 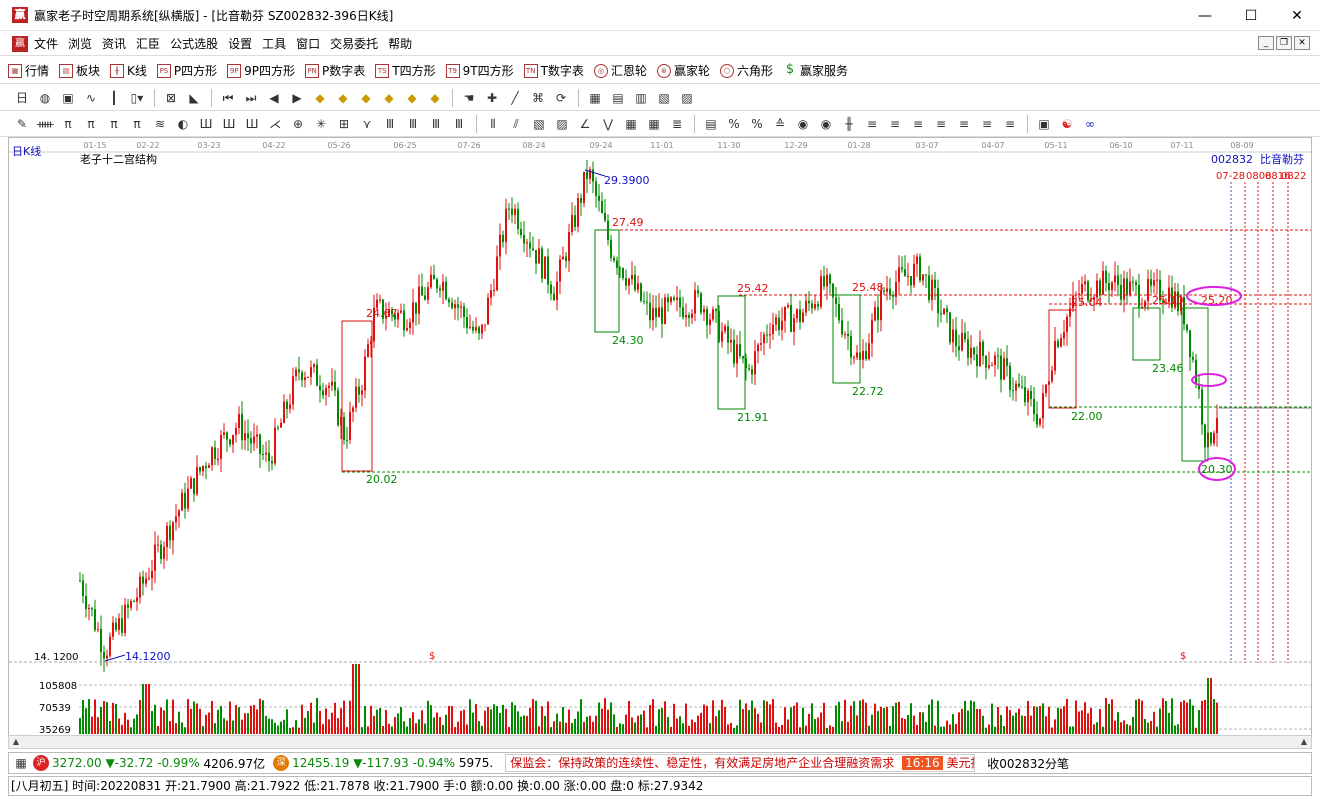 What do you see at coordinates (171, 98) in the screenshot?
I see `gann-icon: ⊠` at bounding box center [171, 98].